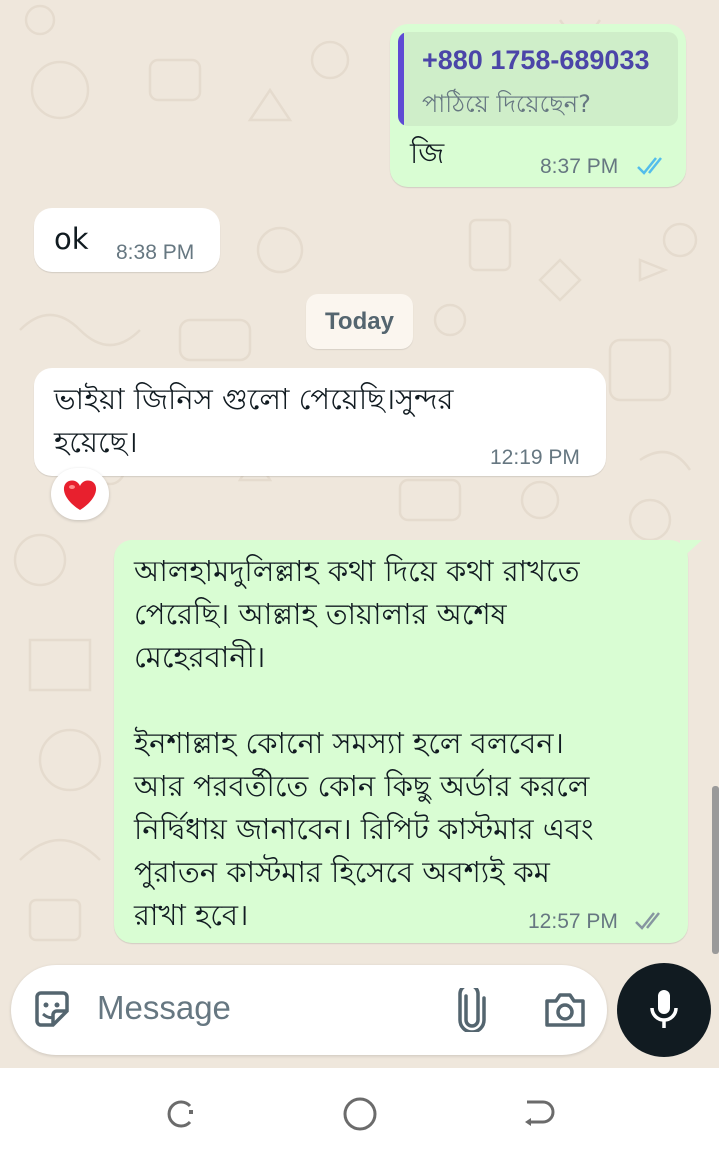  I want to click on message-text: জি, so click(427, 153).